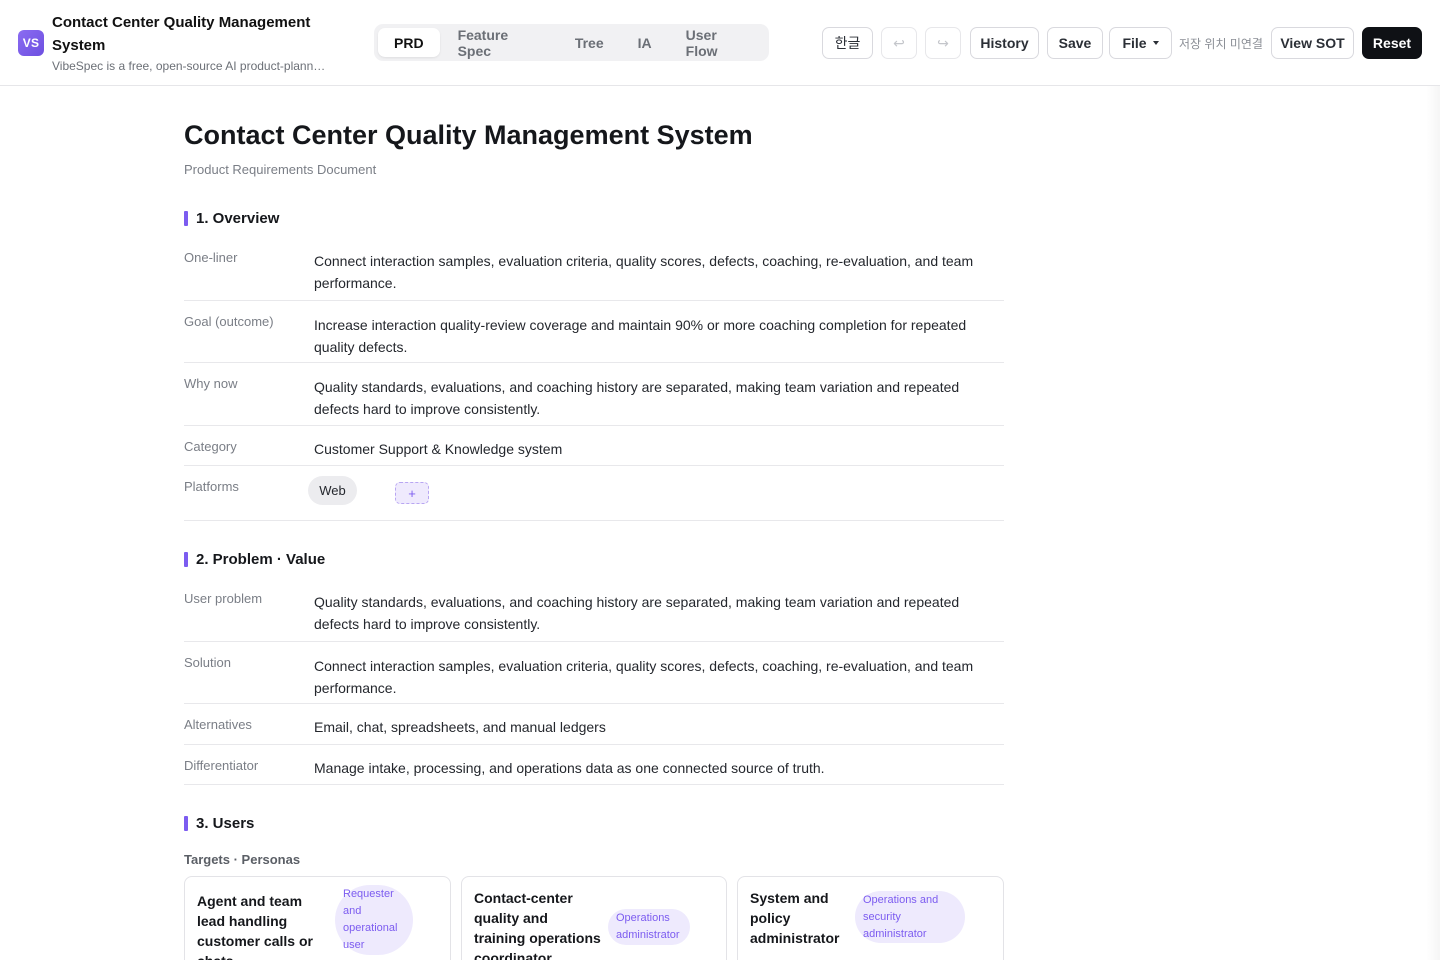  What do you see at coordinates (1221, 44) in the screenshot?
I see `save-location-status: 저장 위치 미연결` at bounding box center [1221, 44].